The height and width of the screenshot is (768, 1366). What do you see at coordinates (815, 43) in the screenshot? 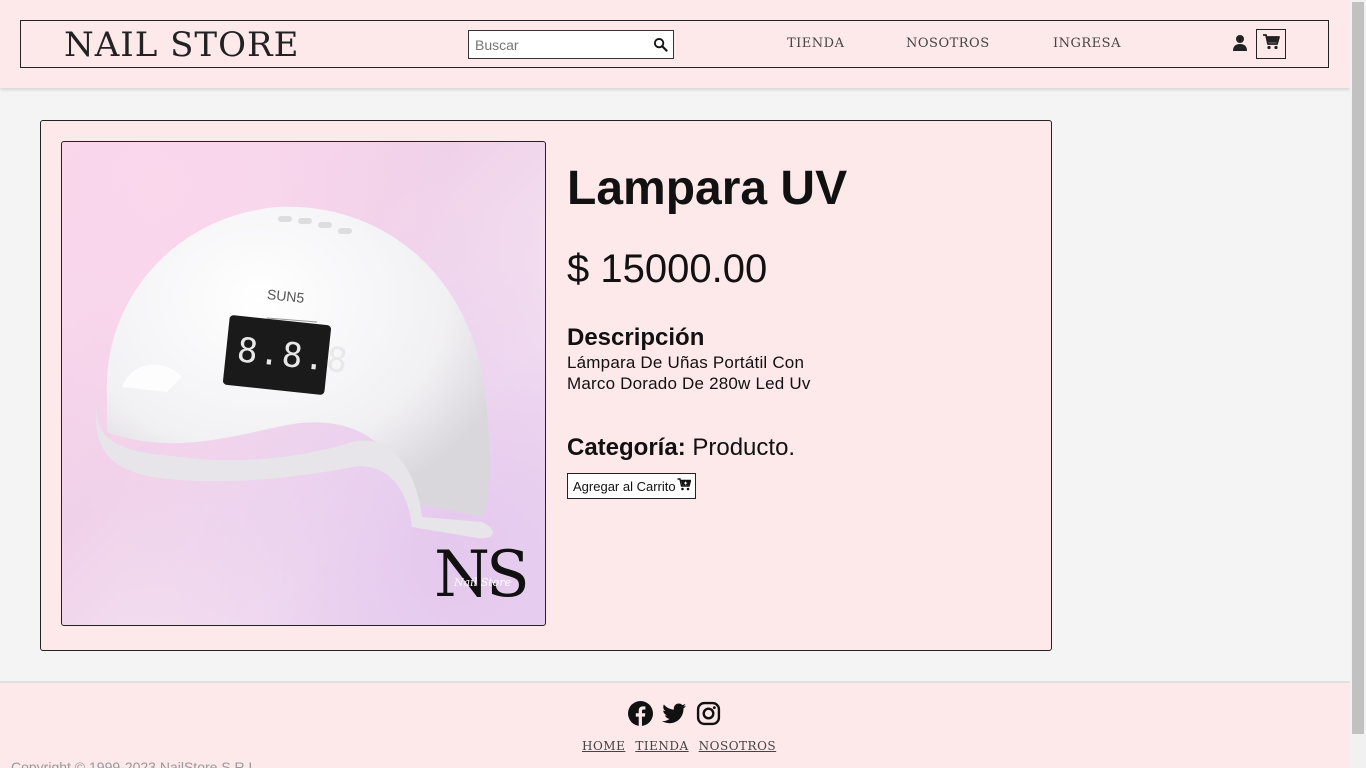
I see `nav-link-tienda: TIENDA` at bounding box center [815, 43].